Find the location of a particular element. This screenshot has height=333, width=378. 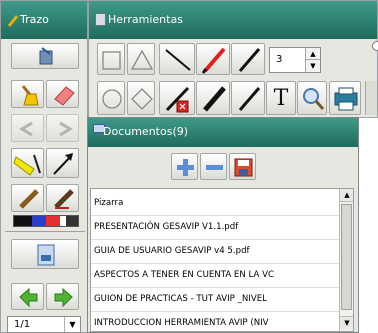

scroll-thumb is located at coordinates (346, 257).